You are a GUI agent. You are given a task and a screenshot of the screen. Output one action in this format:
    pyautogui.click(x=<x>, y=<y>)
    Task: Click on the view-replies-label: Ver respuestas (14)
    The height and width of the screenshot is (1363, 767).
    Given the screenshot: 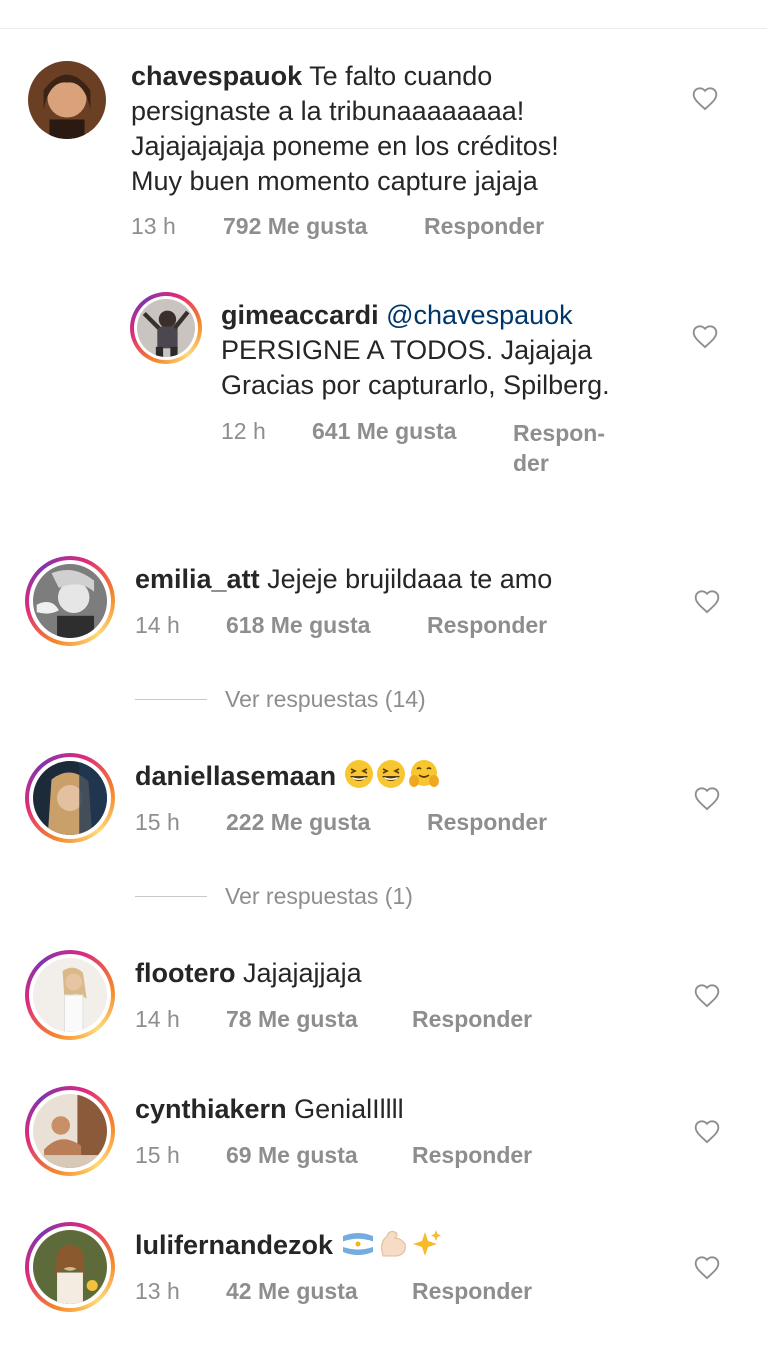 What is the action you would take?
    pyautogui.click(x=325, y=699)
    